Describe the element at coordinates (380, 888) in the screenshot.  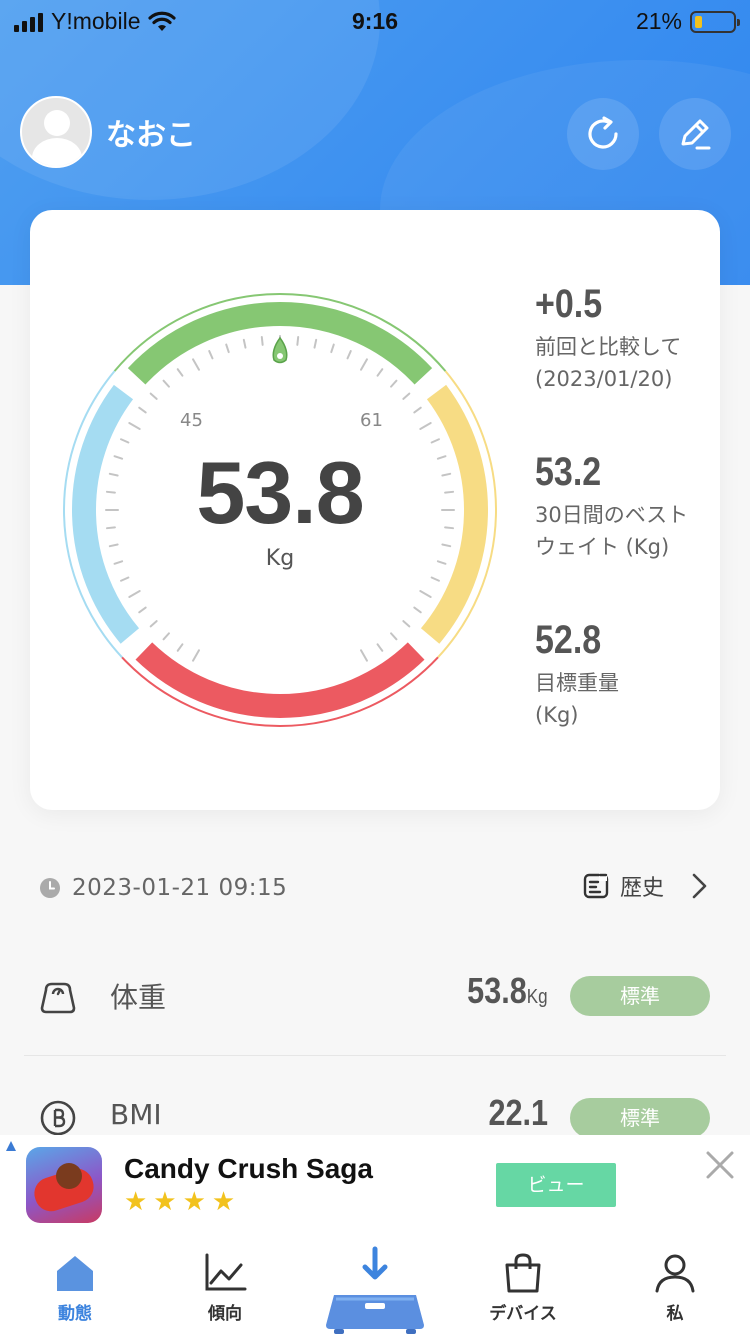
I see `measurement-time-row: 2023-01-21 09:15 歴史` at that location.